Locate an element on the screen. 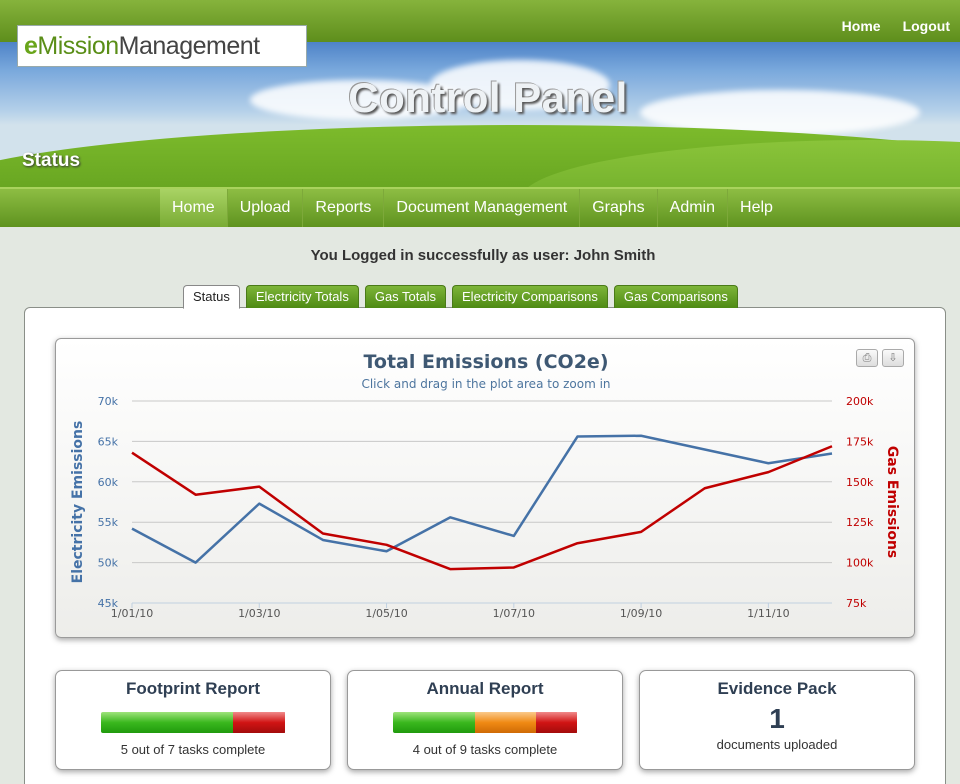 The height and width of the screenshot is (784, 960). tab-gas-comparisons: Gas Comparisons is located at coordinates (675, 296).